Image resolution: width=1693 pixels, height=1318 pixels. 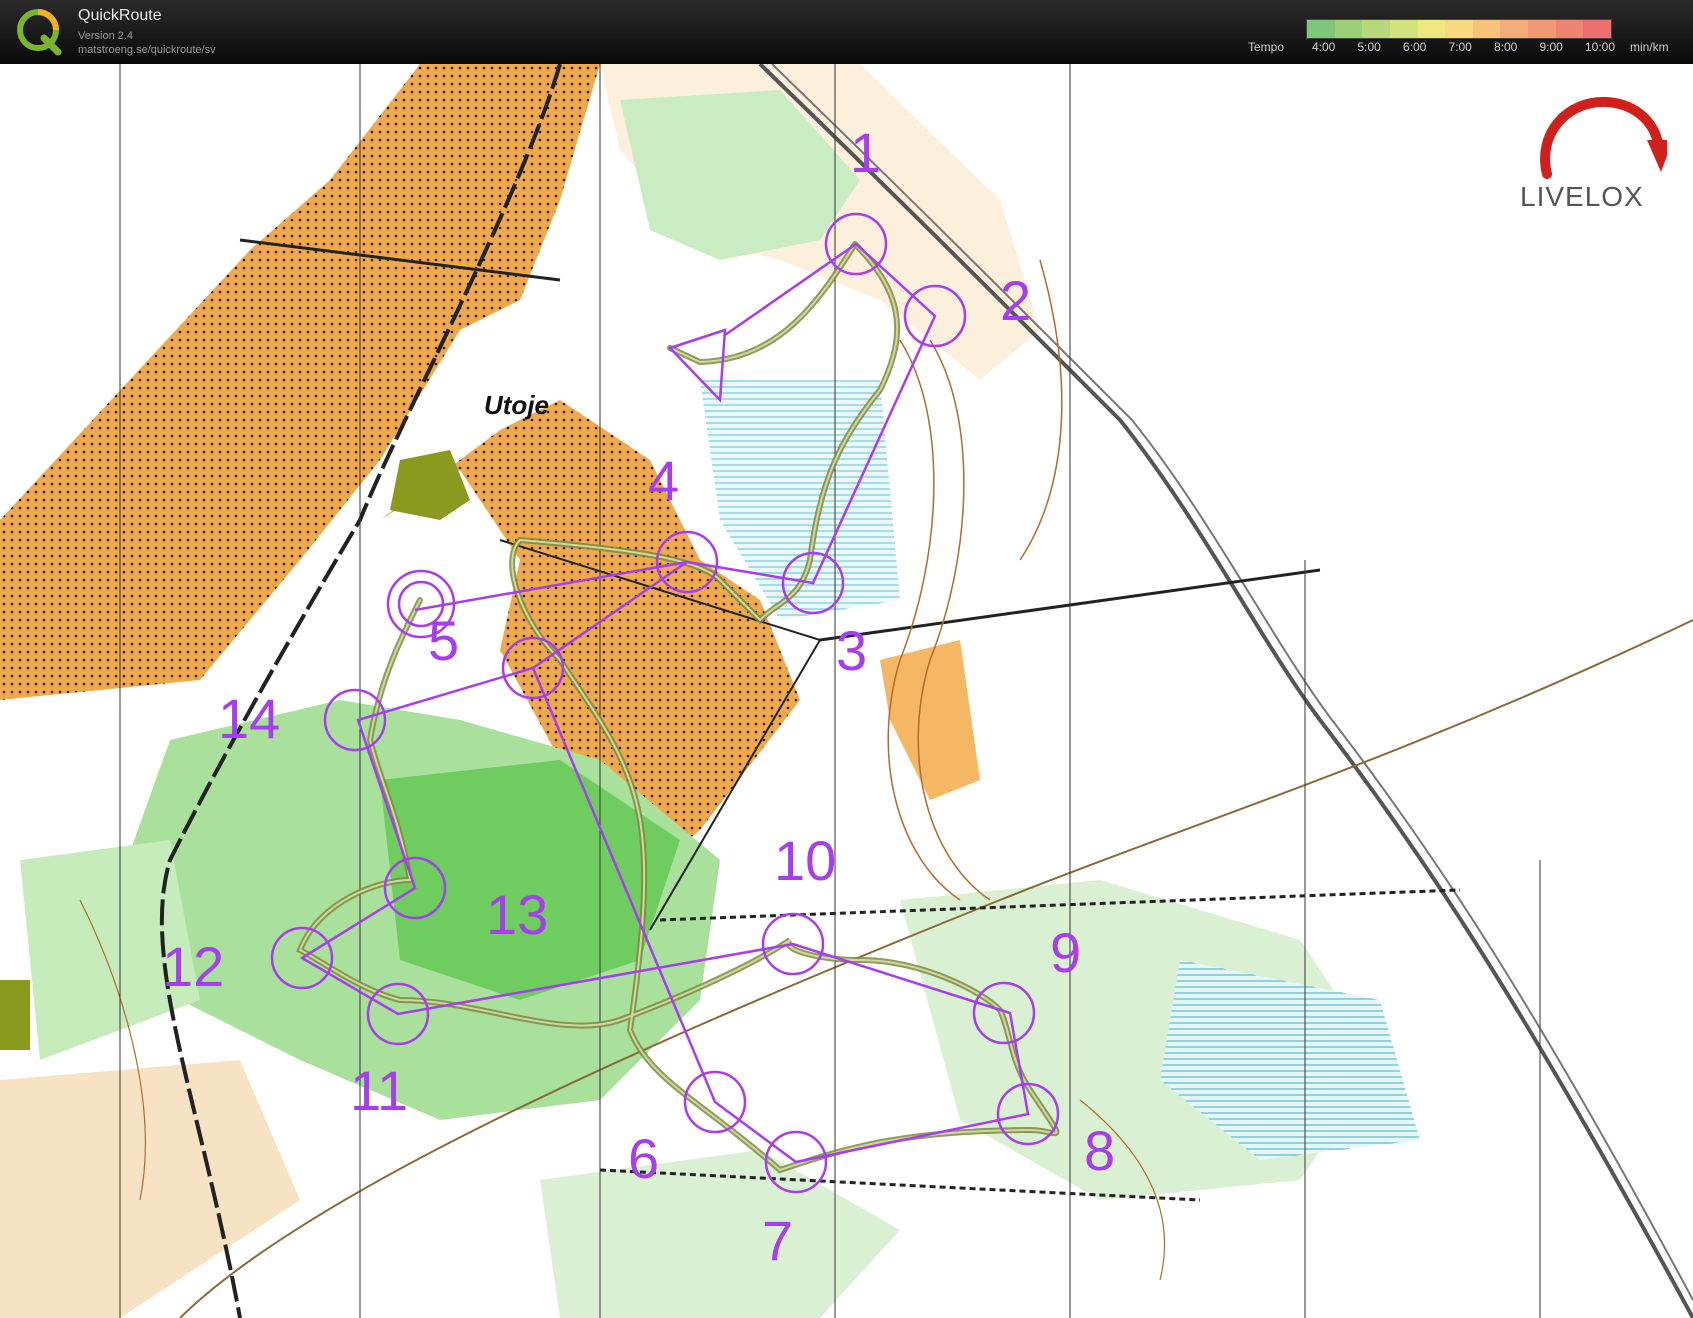 I want to click on control-number-12: 12, so click(x=193, y=966).